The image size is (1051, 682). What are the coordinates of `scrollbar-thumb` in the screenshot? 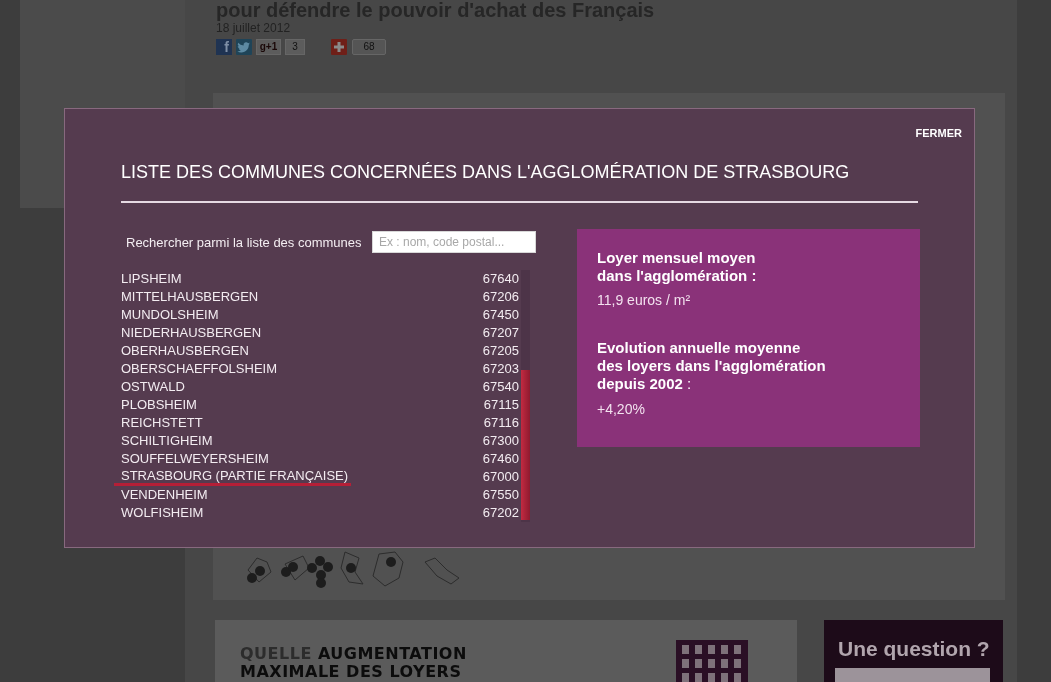 It's located at (525, 445).